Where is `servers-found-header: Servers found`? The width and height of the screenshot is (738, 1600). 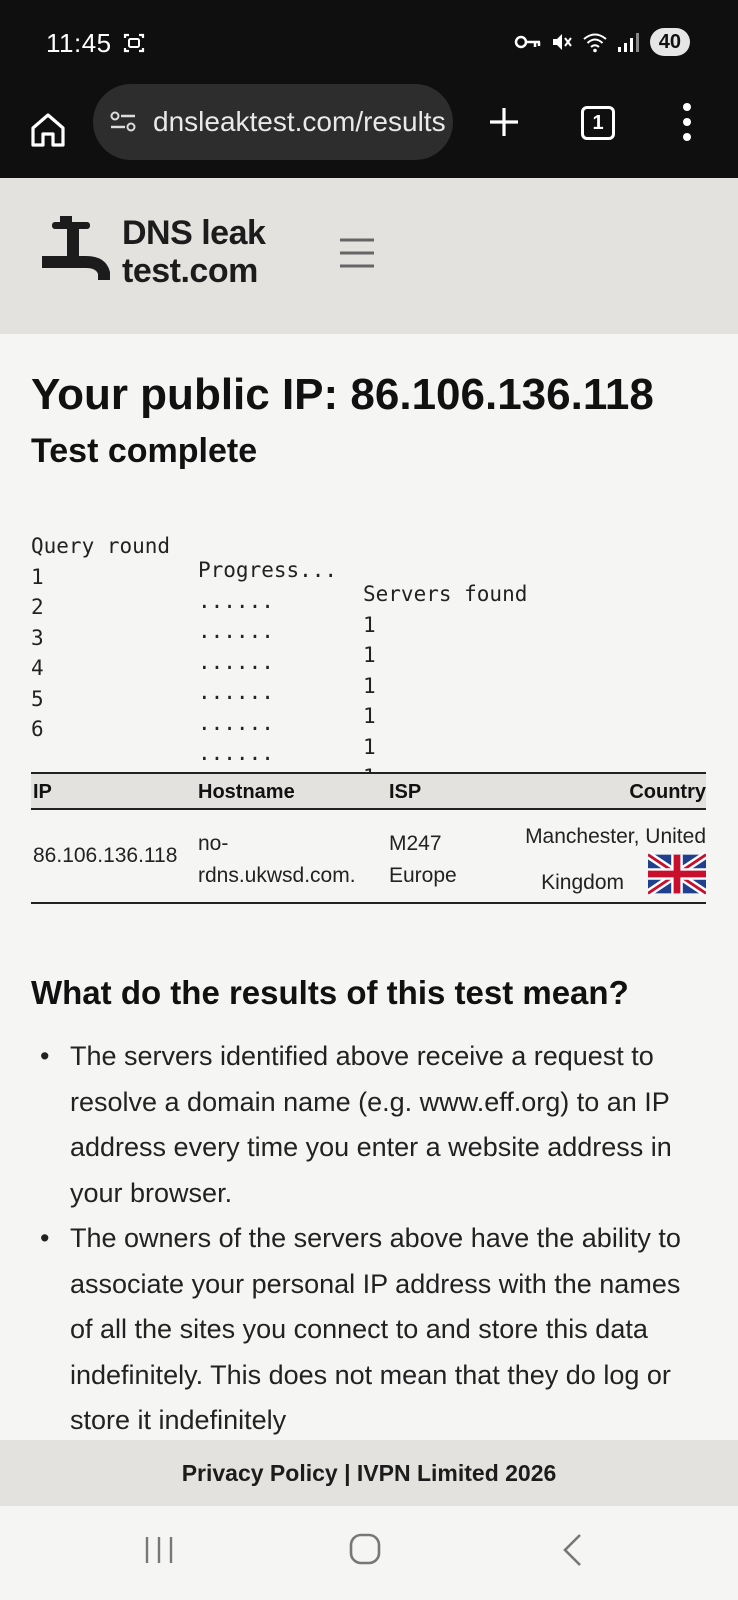
servers-found-header: Servers found is located at coordinates (445, 594).